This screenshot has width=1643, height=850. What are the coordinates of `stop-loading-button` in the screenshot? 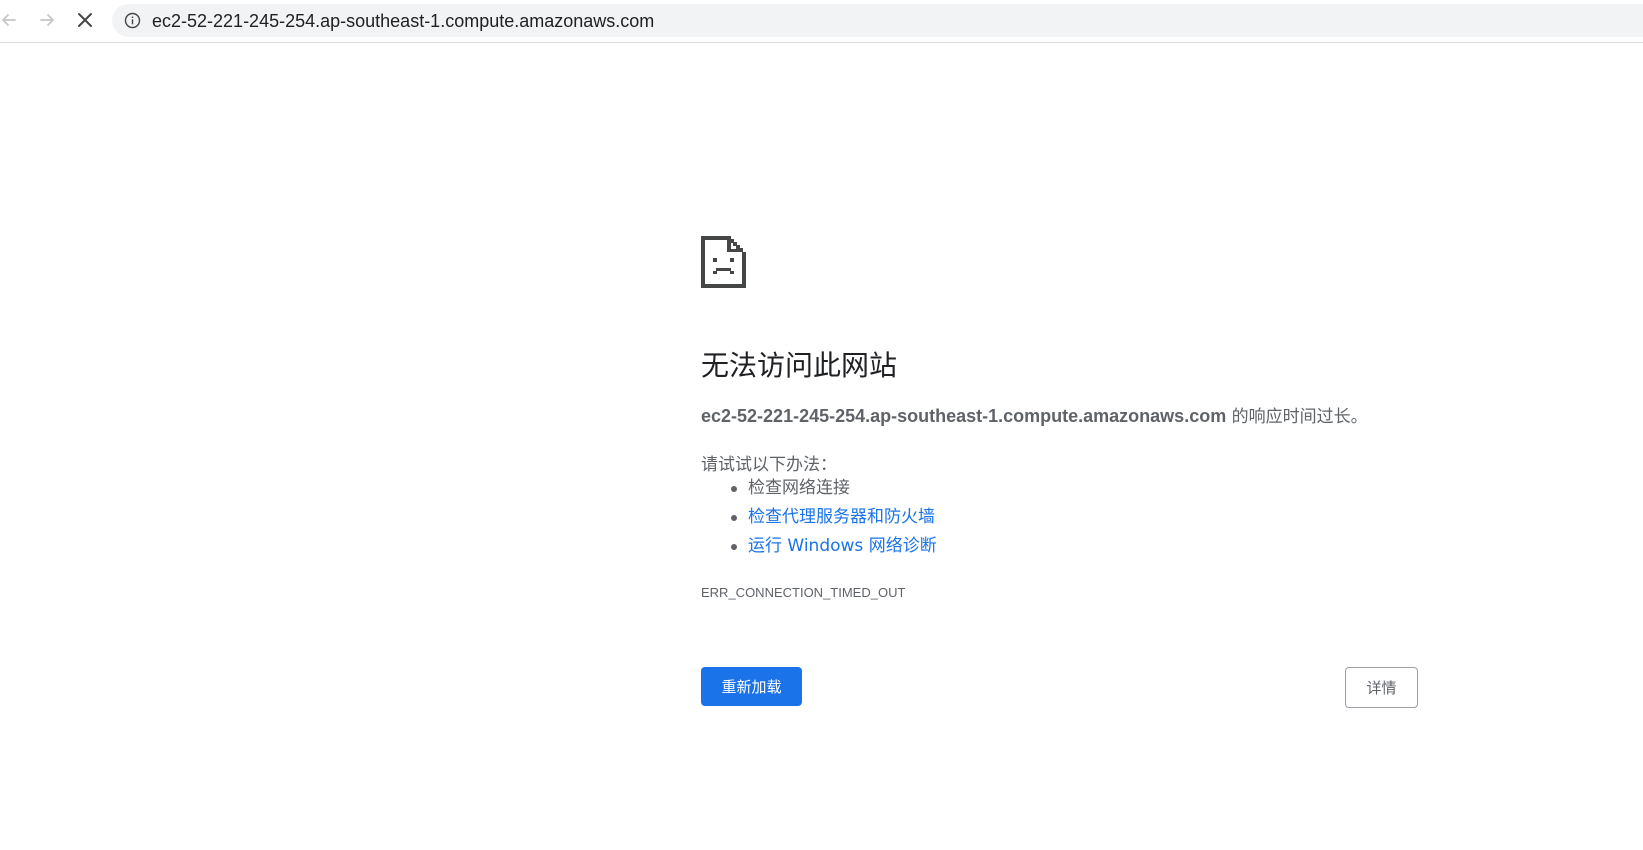 It's located at (85, 20).